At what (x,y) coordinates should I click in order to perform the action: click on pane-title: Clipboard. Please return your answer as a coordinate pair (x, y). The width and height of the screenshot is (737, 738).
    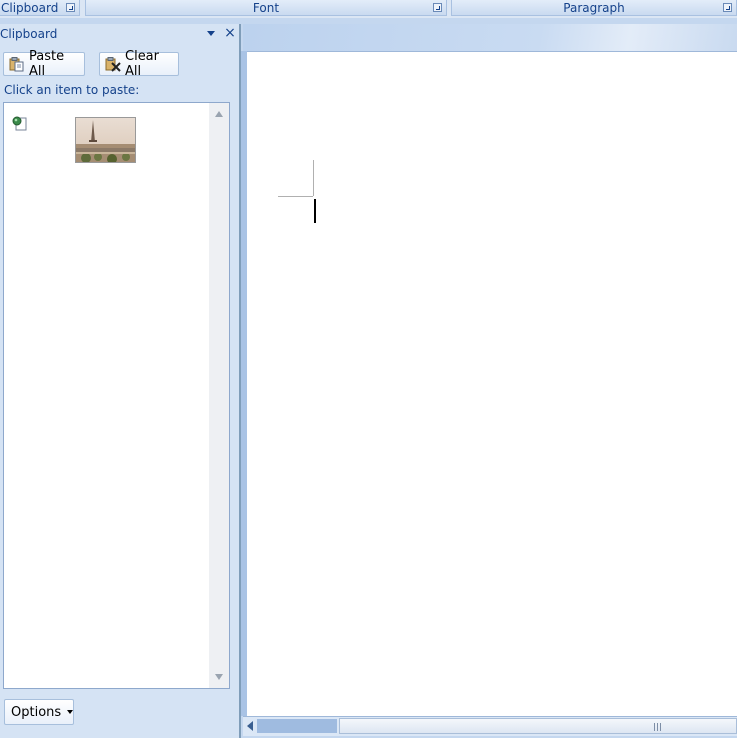
    Looking at the image, I should click on (29, 34).